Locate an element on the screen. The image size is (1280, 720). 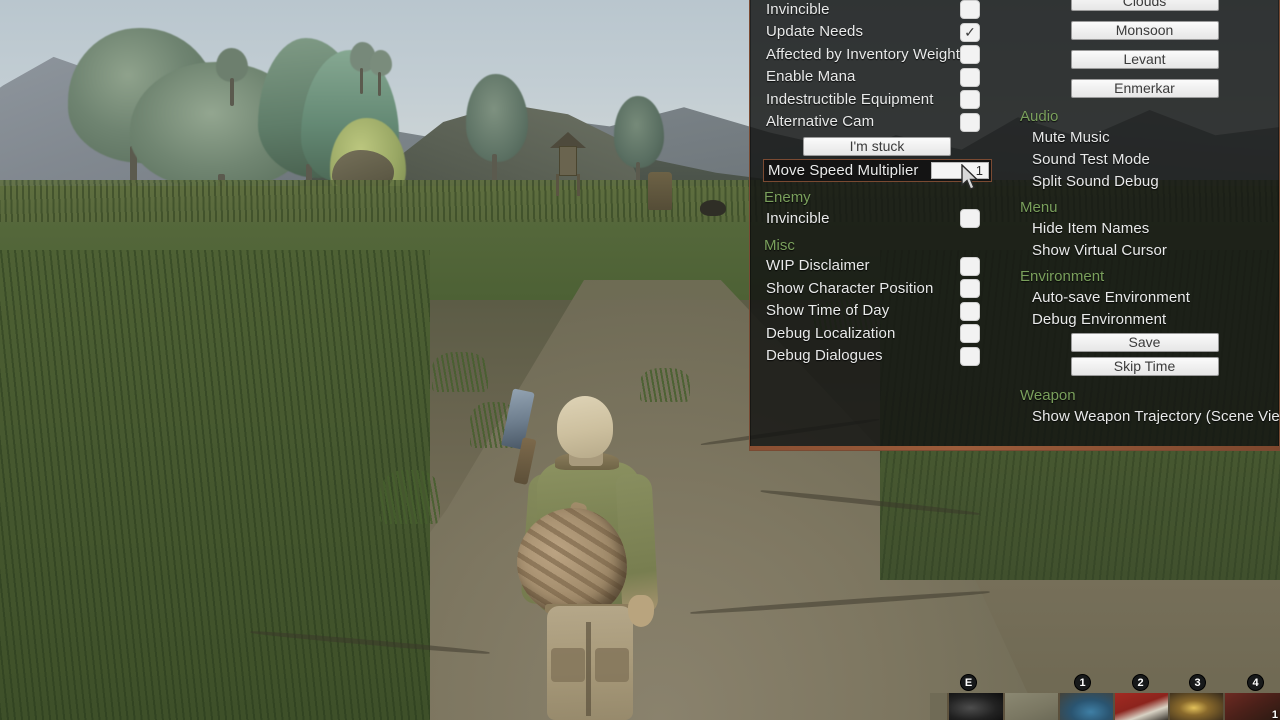
toggle-show-character-position-label: Show Character Position is located at coordinates (850, 288).